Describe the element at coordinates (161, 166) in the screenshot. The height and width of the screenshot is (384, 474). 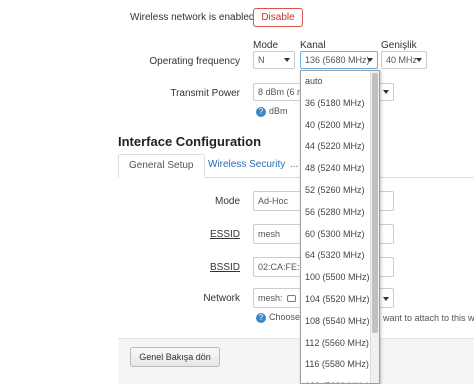
I see `tab-general-setup: General Setup` at that location.